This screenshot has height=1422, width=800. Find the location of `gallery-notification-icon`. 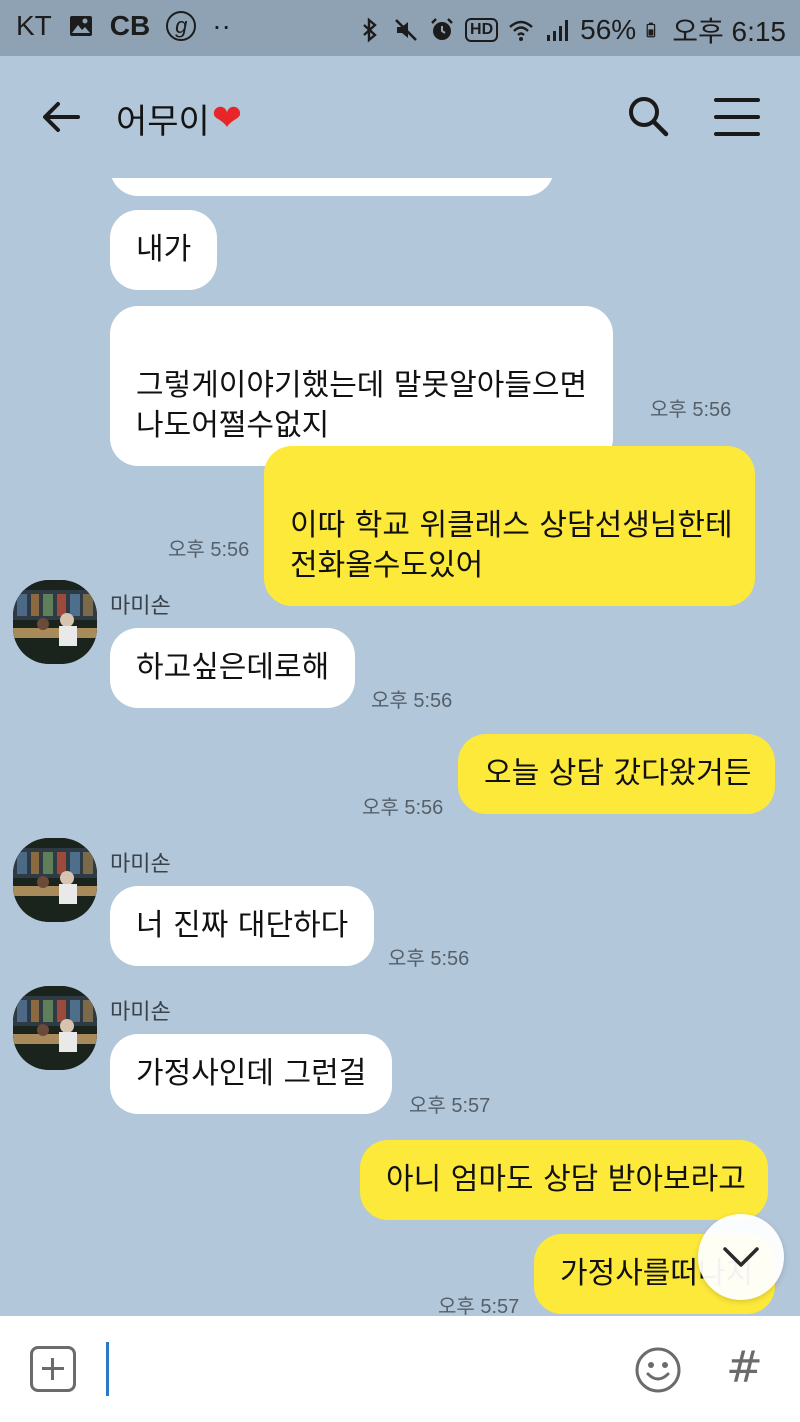

gallery-notification-icon is located at coordinates (80, 26).